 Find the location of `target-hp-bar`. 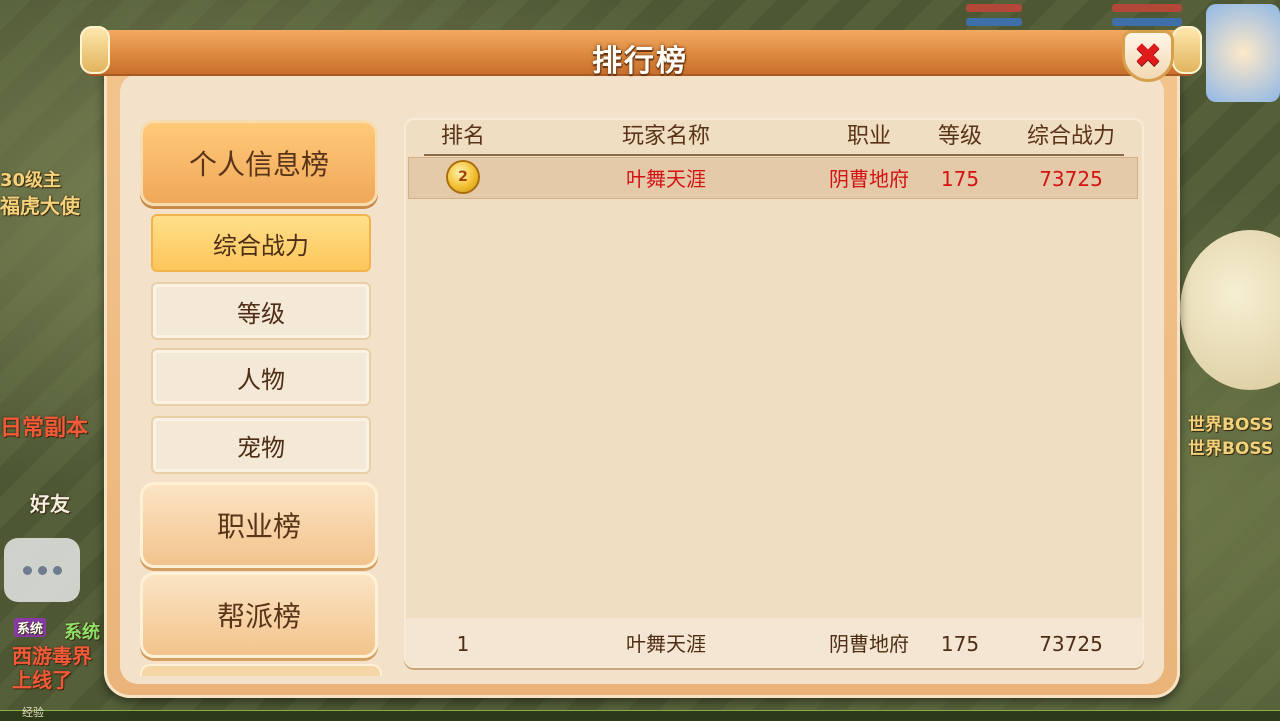

target-hp-bar is located at coordinates (1147, 8).